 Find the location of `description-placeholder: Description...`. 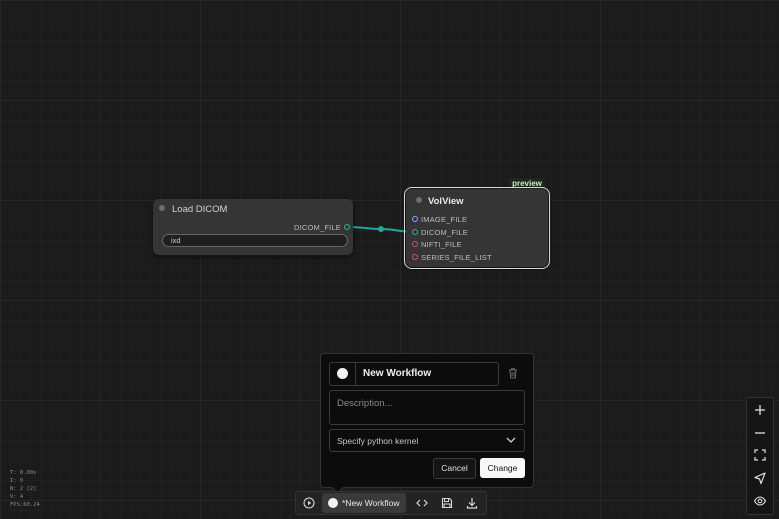

description-placeholder: Description... is located at coordinates (365, 403).